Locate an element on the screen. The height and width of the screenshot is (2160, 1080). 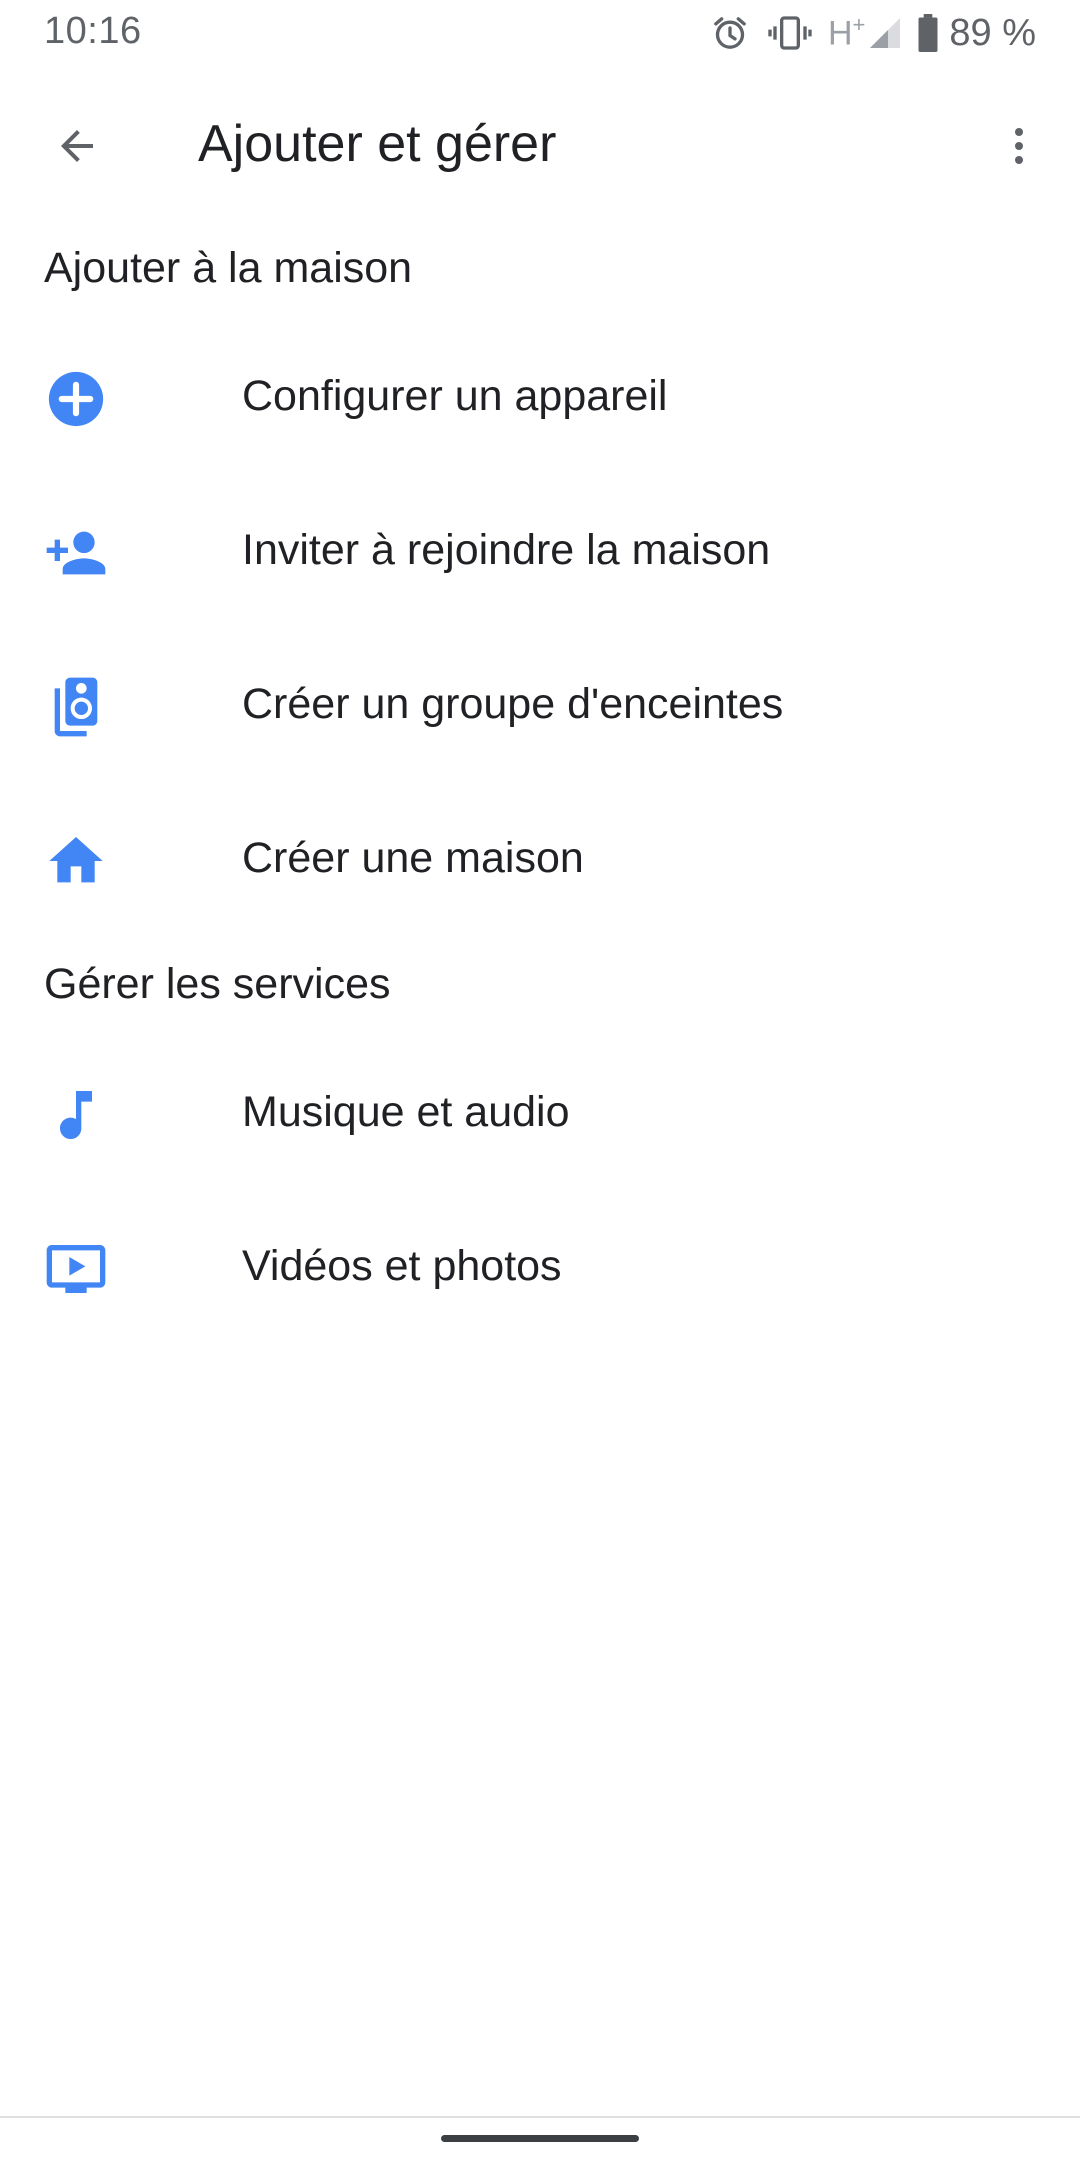
battery-percent: 89 % is located at coordinates (992, 32).